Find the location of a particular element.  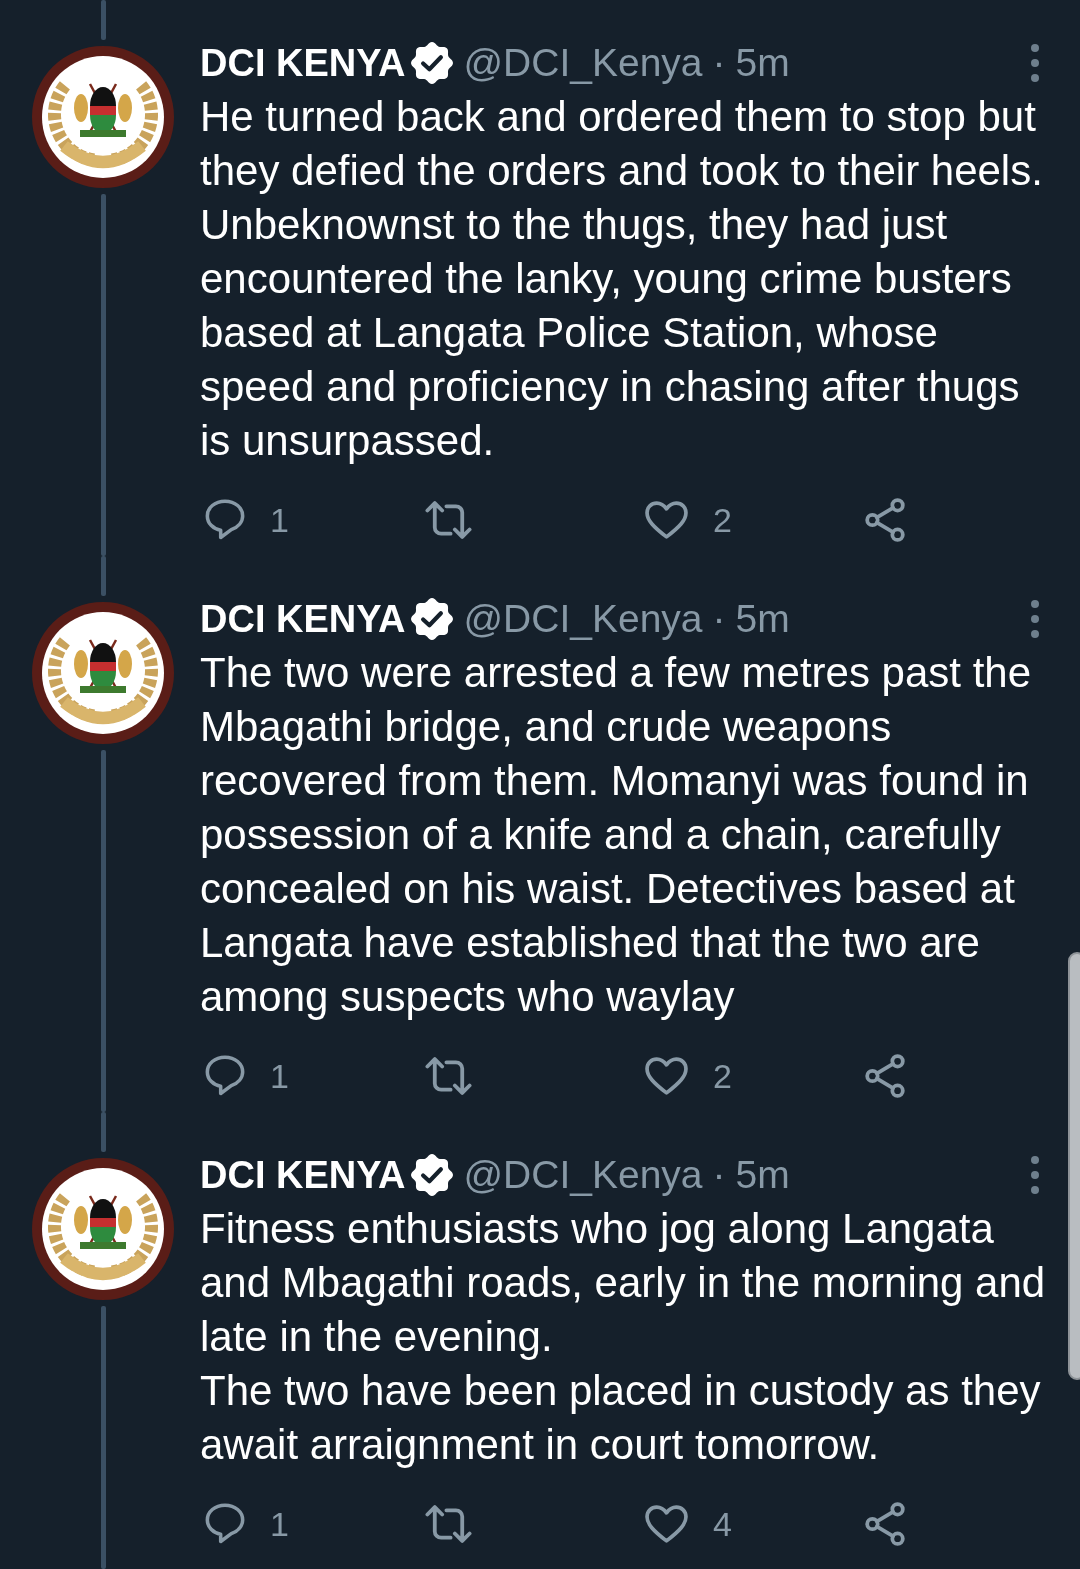

thread-line is located at coordinates (103, 20).